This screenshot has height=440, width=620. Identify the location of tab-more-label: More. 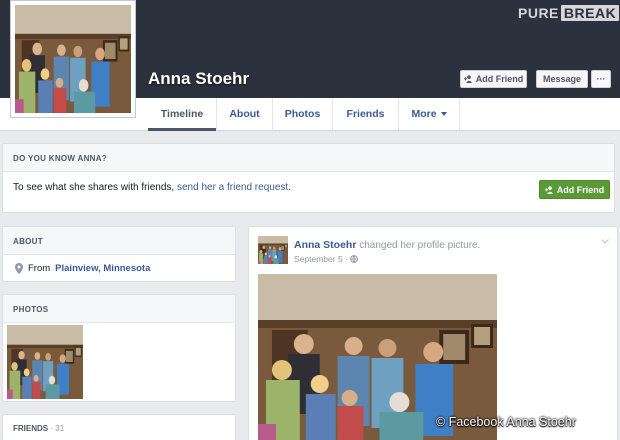
(424, 114).